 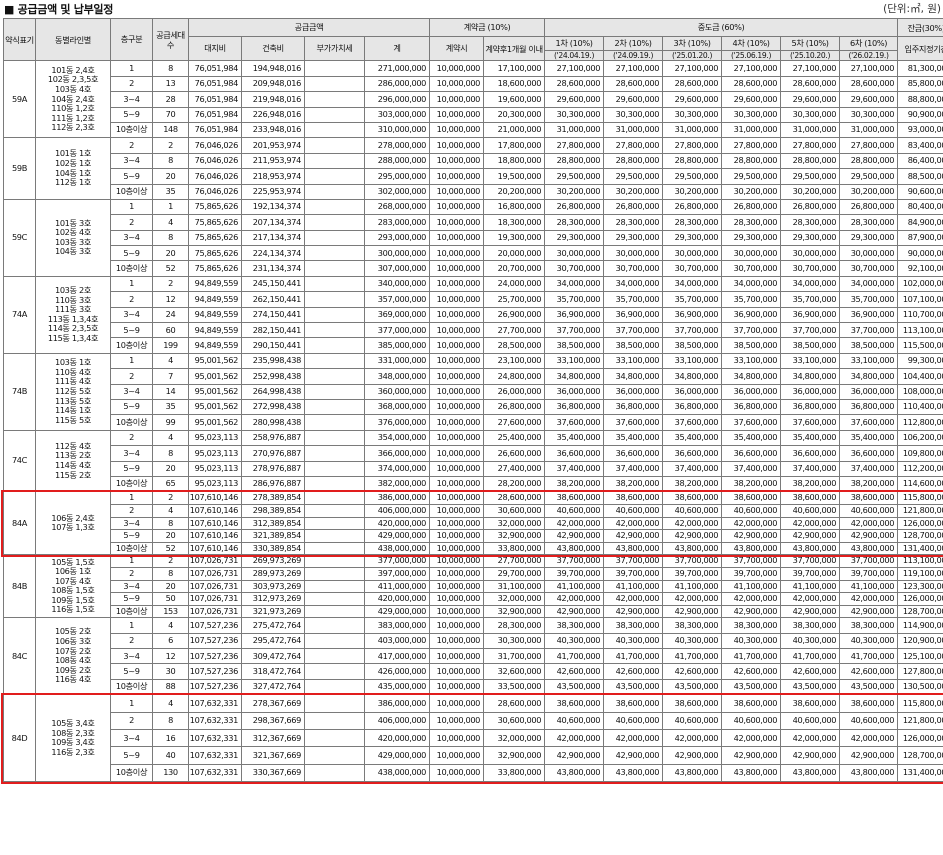 I want to click on inst-2-cell: 27,800,000, so click(x=633, y=145).